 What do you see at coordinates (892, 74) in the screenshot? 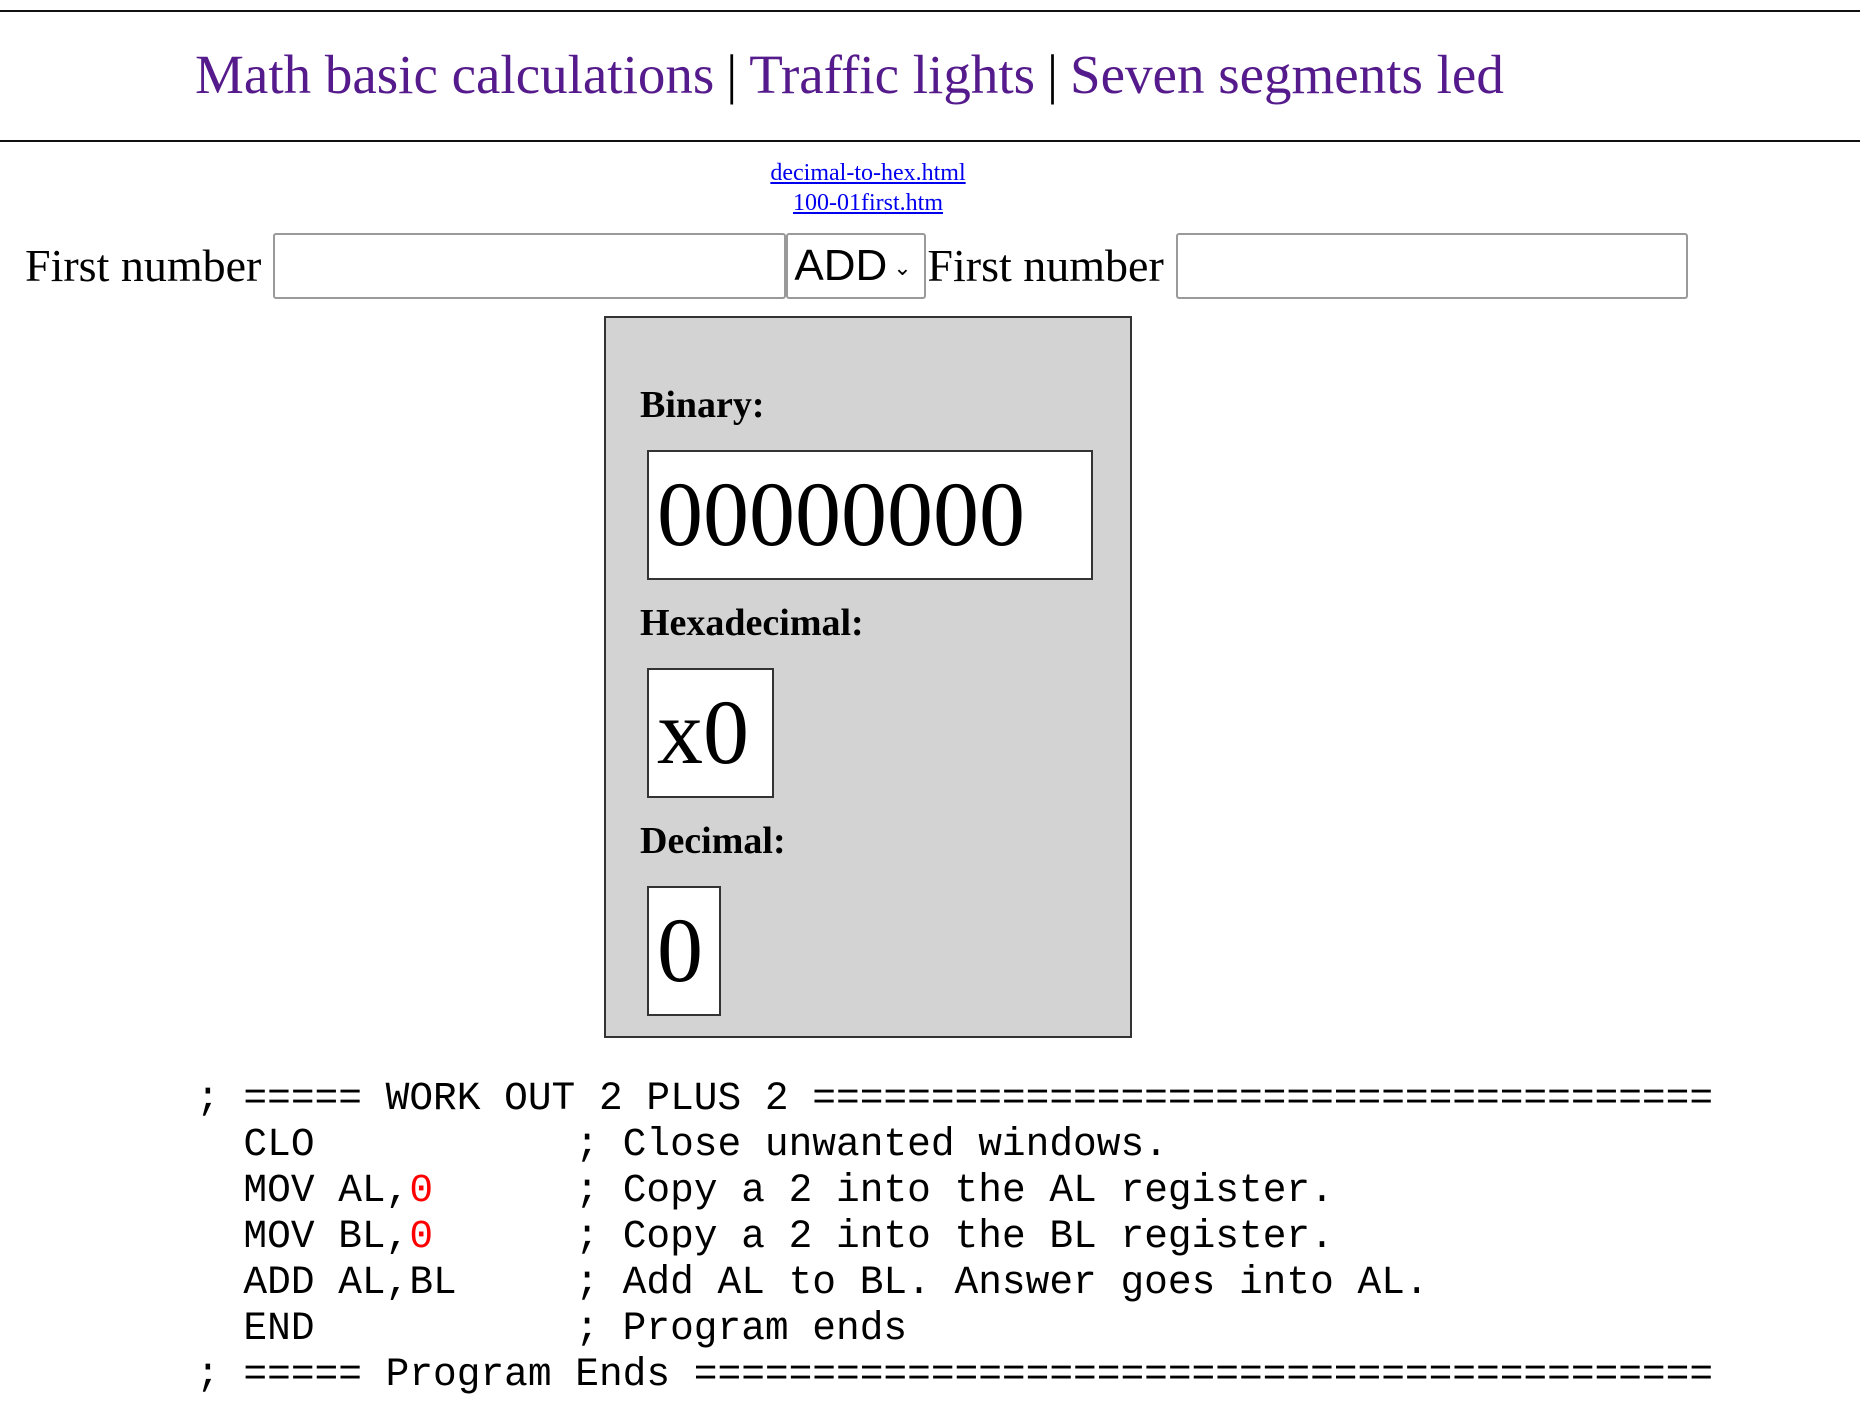
I see `nav-link-traffic-lights: Traffic lights` at bounding box center [892, 74].